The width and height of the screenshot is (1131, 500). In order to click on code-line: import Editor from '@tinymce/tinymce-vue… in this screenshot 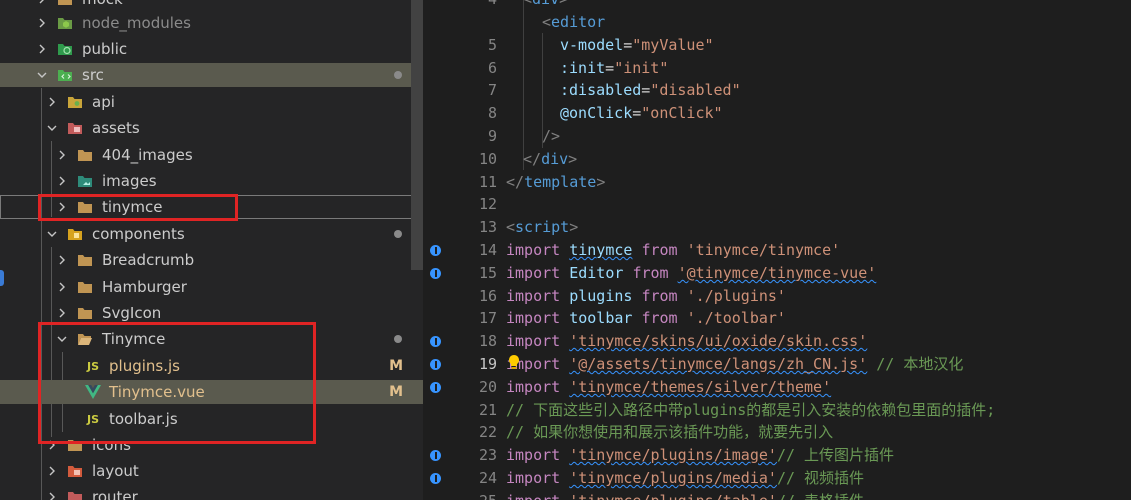, I will do `click(691, 273)`.